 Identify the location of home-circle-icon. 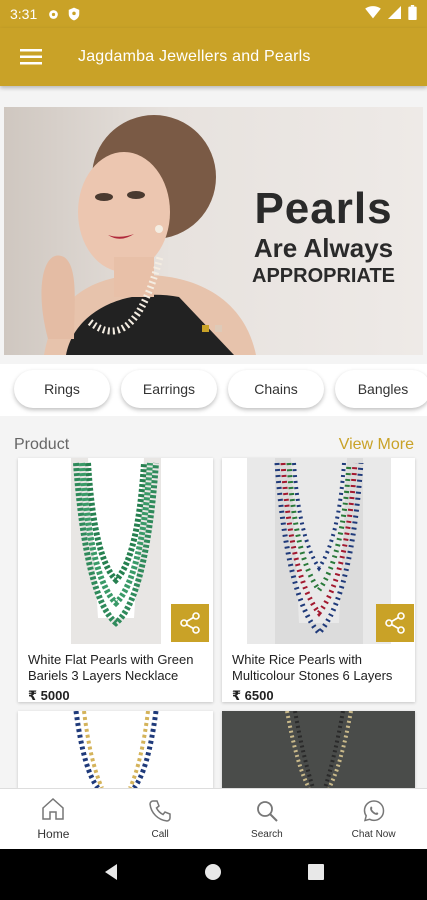
(213, 874).